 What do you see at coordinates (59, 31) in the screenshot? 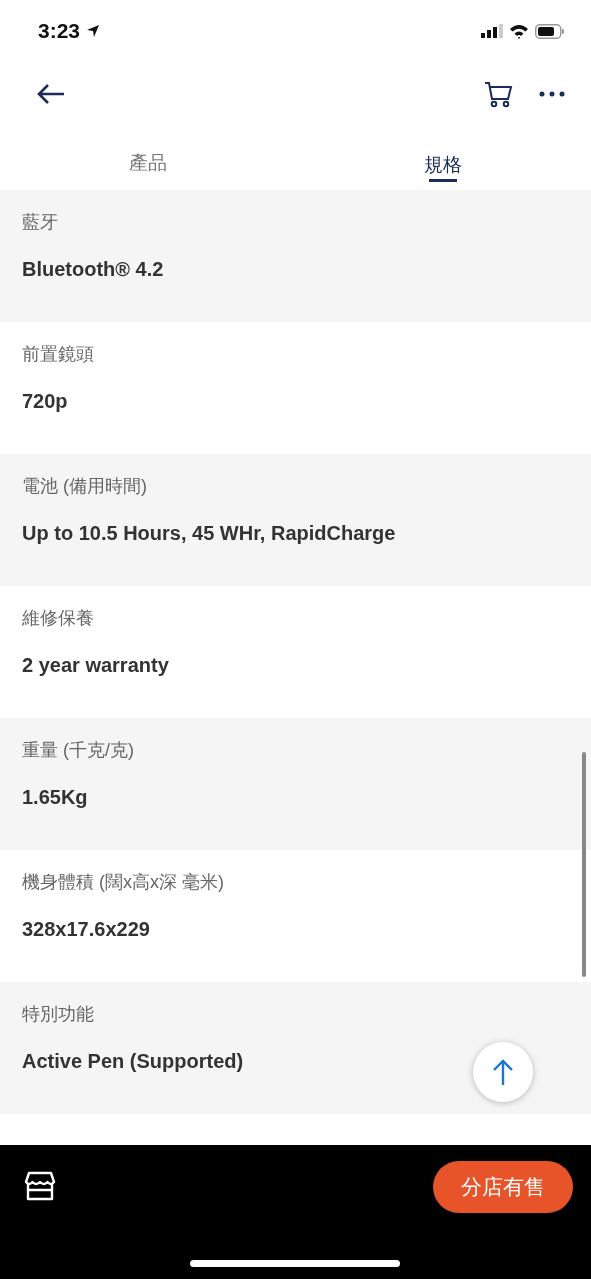
I see `status-time: 3:23` at bounding box center [59, 31].